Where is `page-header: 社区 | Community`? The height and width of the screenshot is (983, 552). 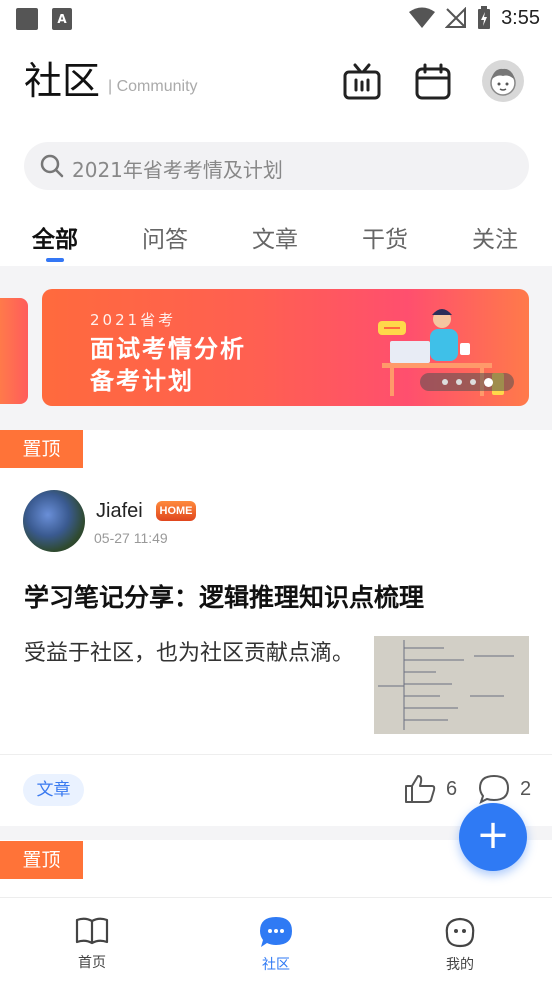
page-header: 社区 | Community is located at coordinates (276, 84).